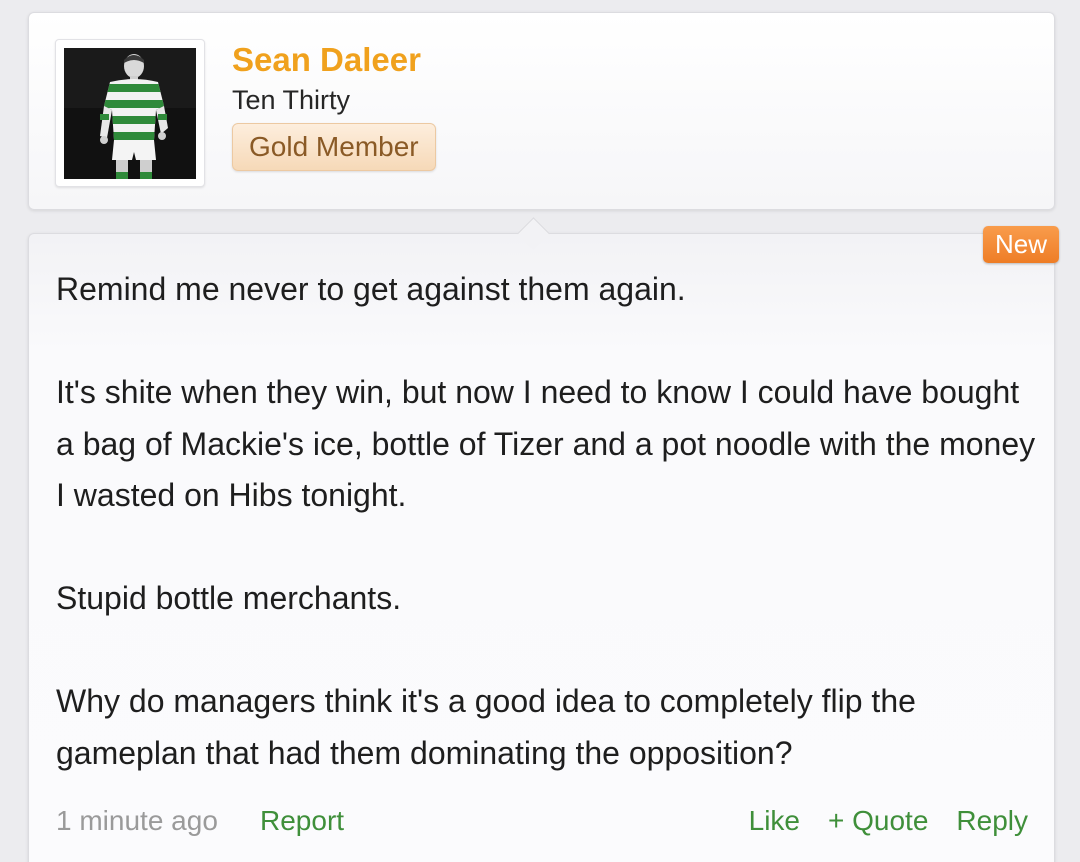 This screenshot has width=1080, height=862. I want to click on new-badge: New, so click(1021, 244).